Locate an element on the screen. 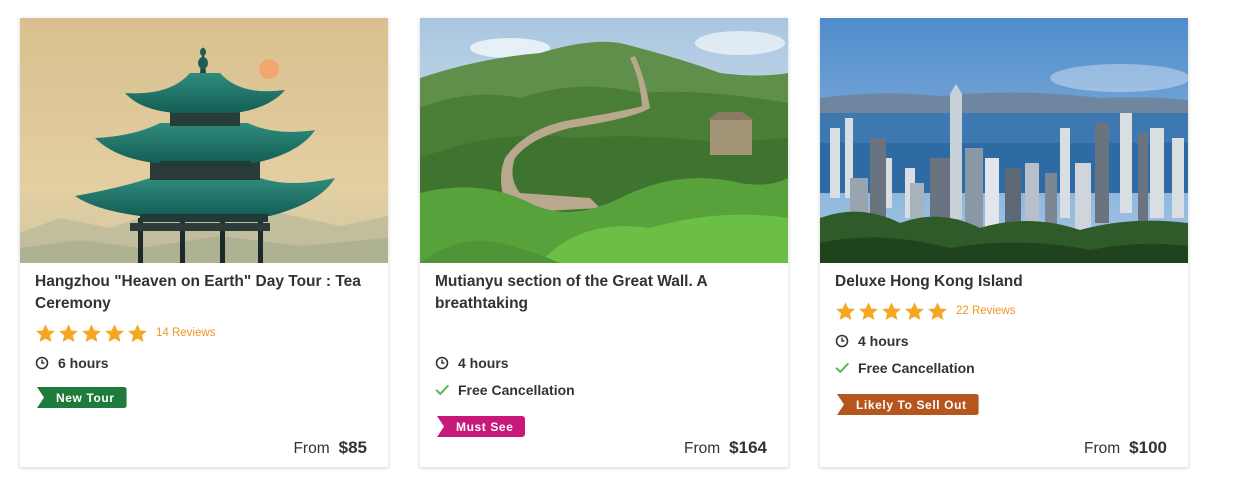 Image resolution: width=1239 pixels, height=496 pixels. rating: 22 Reviews is located at coordinates (925, 311).